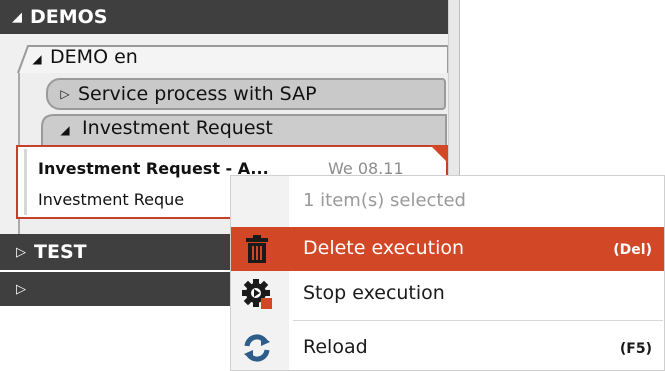 This screenshot has width=665, height=371. Describe the element at coordinates (447, 294) in the screenshot. I see `menu-item-stop-execution: Stop execution` at that location.